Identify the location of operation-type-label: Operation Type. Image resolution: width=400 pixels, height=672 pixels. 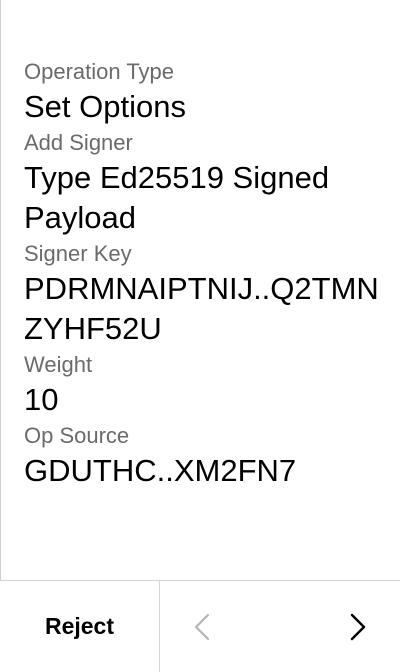
(99, 71).